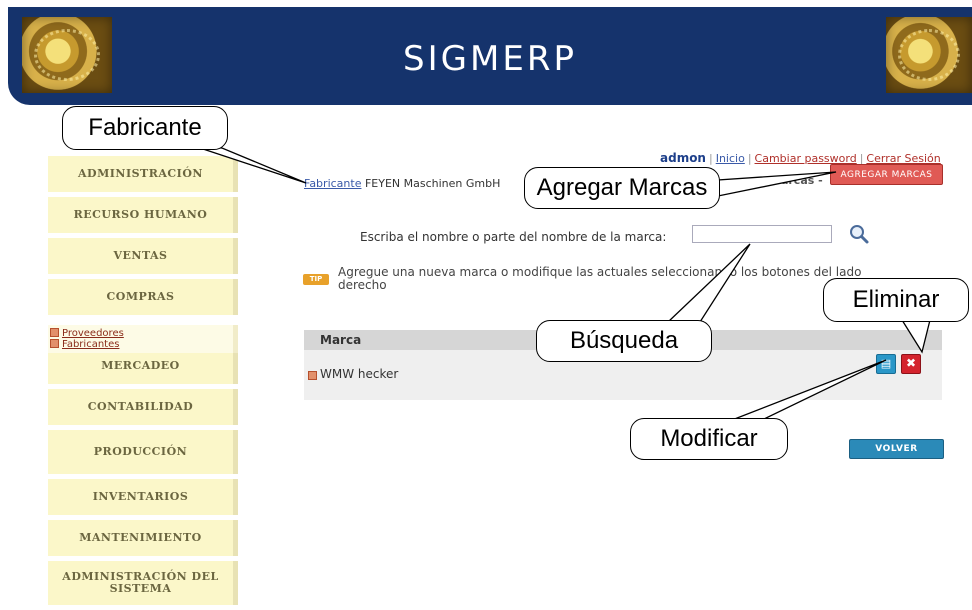 This screenshot has height=610, width=972. What do you see at coordinates (143, 538) in the screenshot?
I see `sidebar-item-mantenimiento: mantenimiento` at bounding box center [143, 538].